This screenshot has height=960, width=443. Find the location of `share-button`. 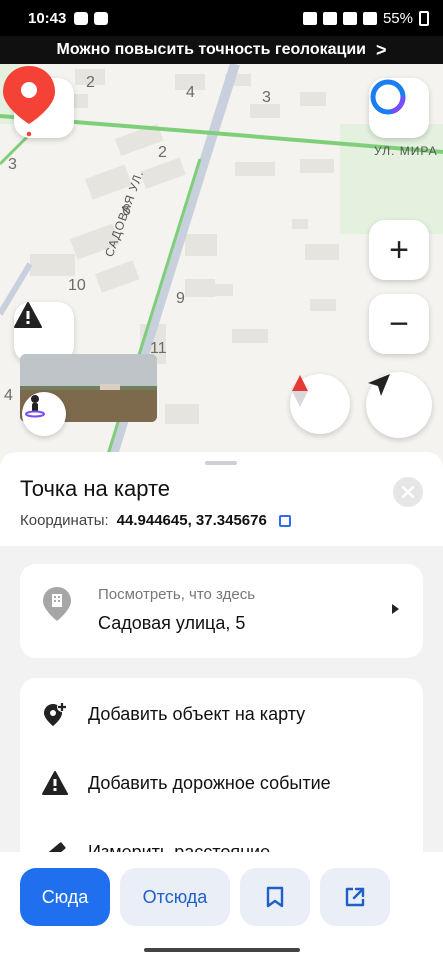

share-button is located at coordinates (355, 897).